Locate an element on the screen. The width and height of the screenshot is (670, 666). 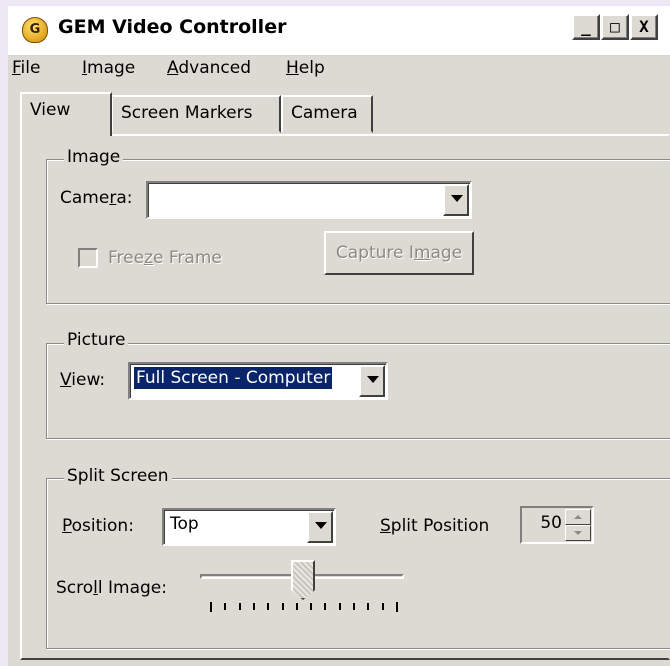
menu-help-rest: elp is located at coordinates (311, 68).